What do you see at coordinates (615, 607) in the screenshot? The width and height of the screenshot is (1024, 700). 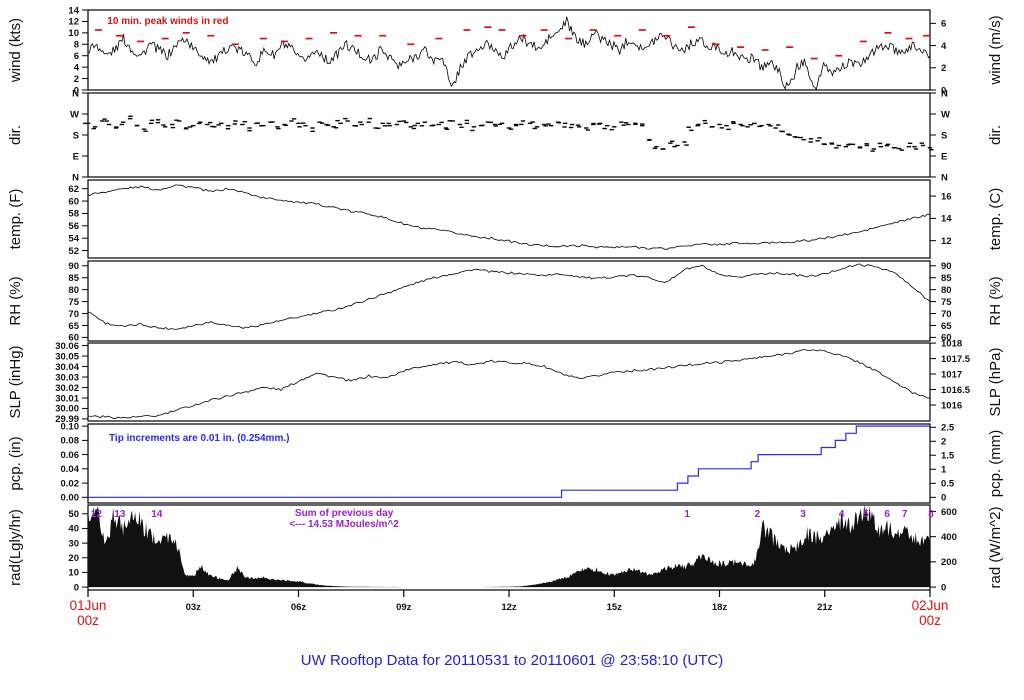 I see `svg-text: 15z` at bounding box center [615, 607].